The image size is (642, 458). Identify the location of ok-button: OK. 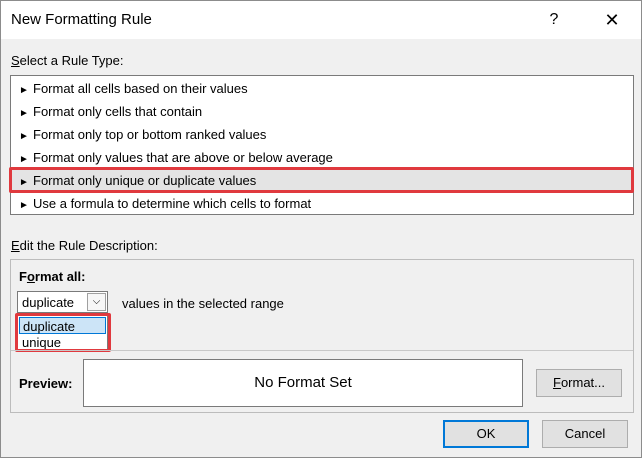
(486, 434).